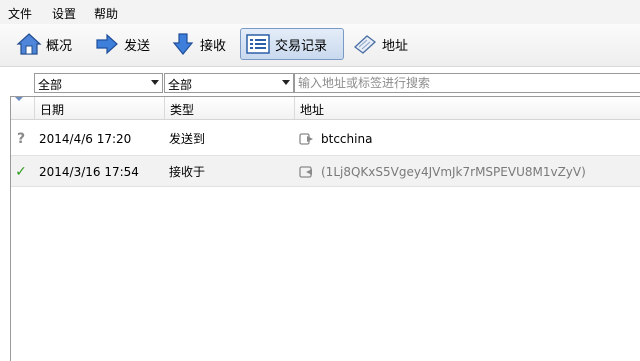 The width and height of the screenshot is (640, 361). Describe the element at coordinates (21, 172) in the screenshot. I see `confirmed-check-icon: ✓` at that location.